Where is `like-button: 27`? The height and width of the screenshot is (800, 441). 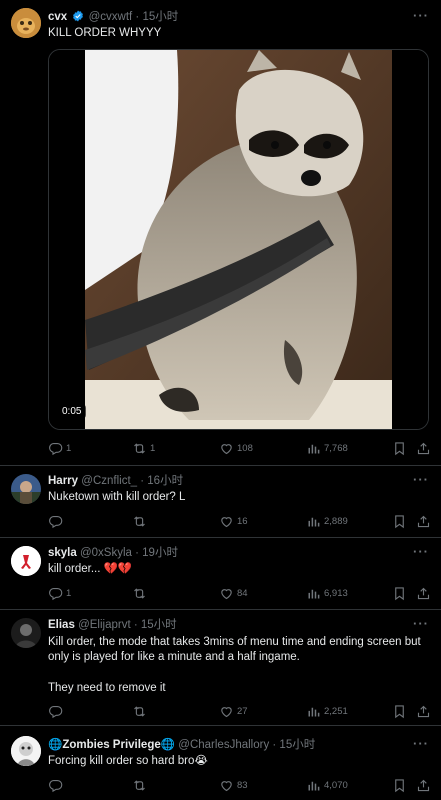 like-button: 27 is located at coordinates (233, 711).